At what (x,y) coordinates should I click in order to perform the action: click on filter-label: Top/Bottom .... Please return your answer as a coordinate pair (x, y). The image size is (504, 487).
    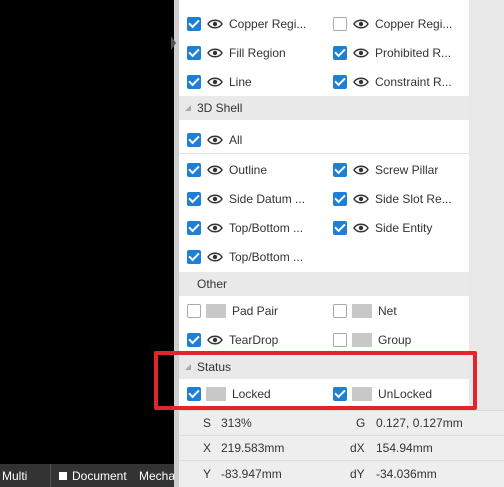
    Looking at the image, I should click on (266, 256).